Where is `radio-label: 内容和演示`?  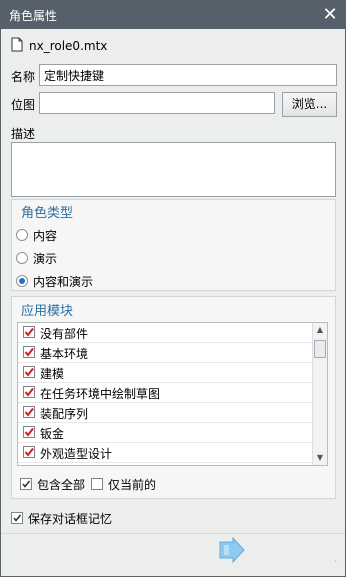 radio-label: 内容和演示 is located at coordinates (63, 282).